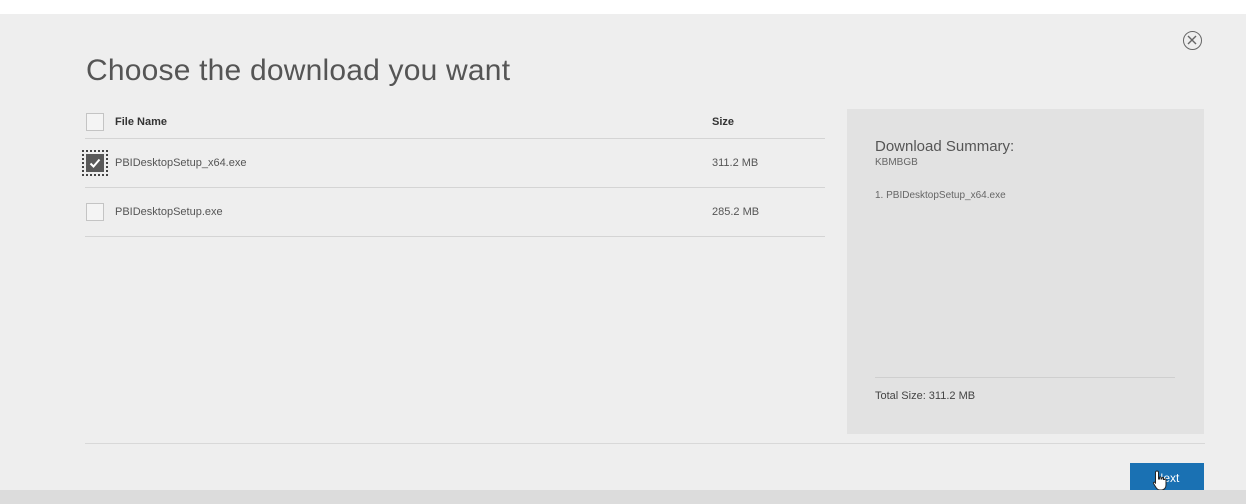 The height and width of the screenshot is (504, 1246). I want to click on select-all-checkbox, so click(95, 122).